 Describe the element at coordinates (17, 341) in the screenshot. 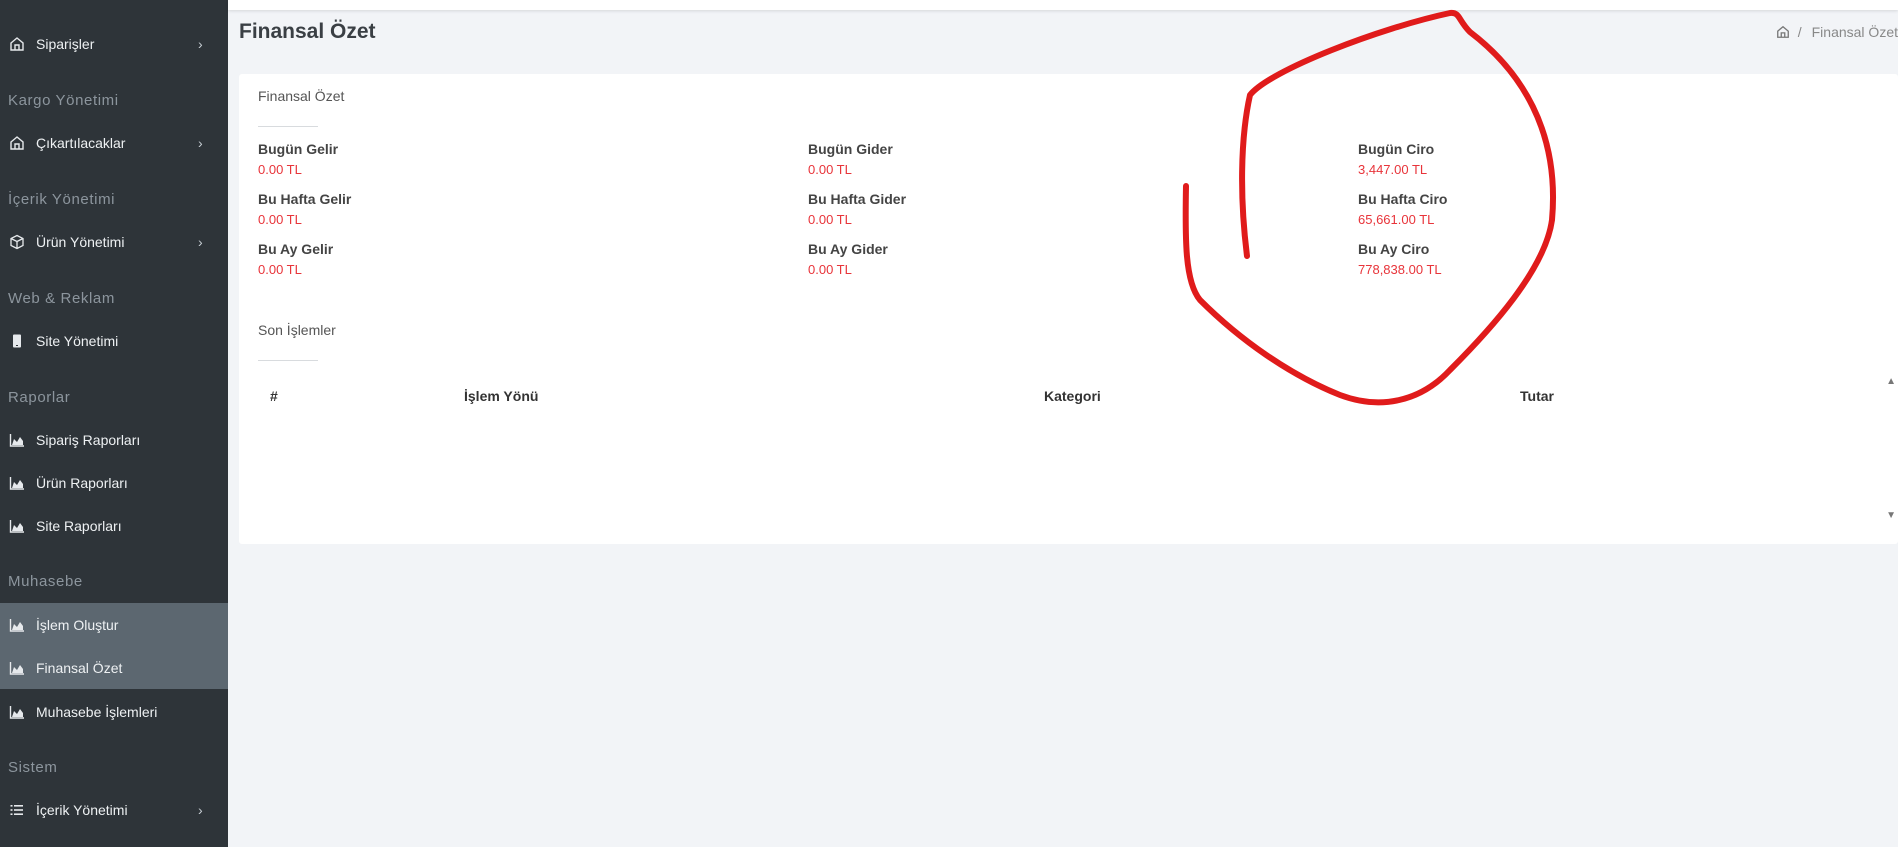

I see `mobile-icon` at that location.